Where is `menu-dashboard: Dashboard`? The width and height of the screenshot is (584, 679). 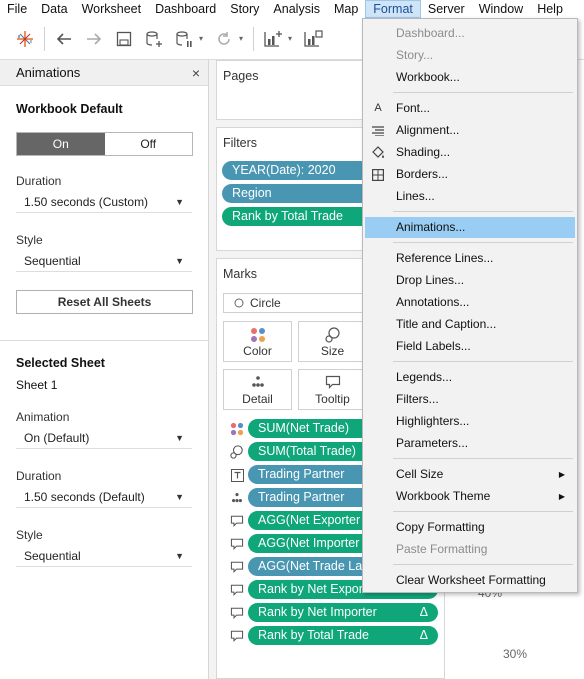 menu-dashboard: Dashboard is located at coordinates (185, 9).